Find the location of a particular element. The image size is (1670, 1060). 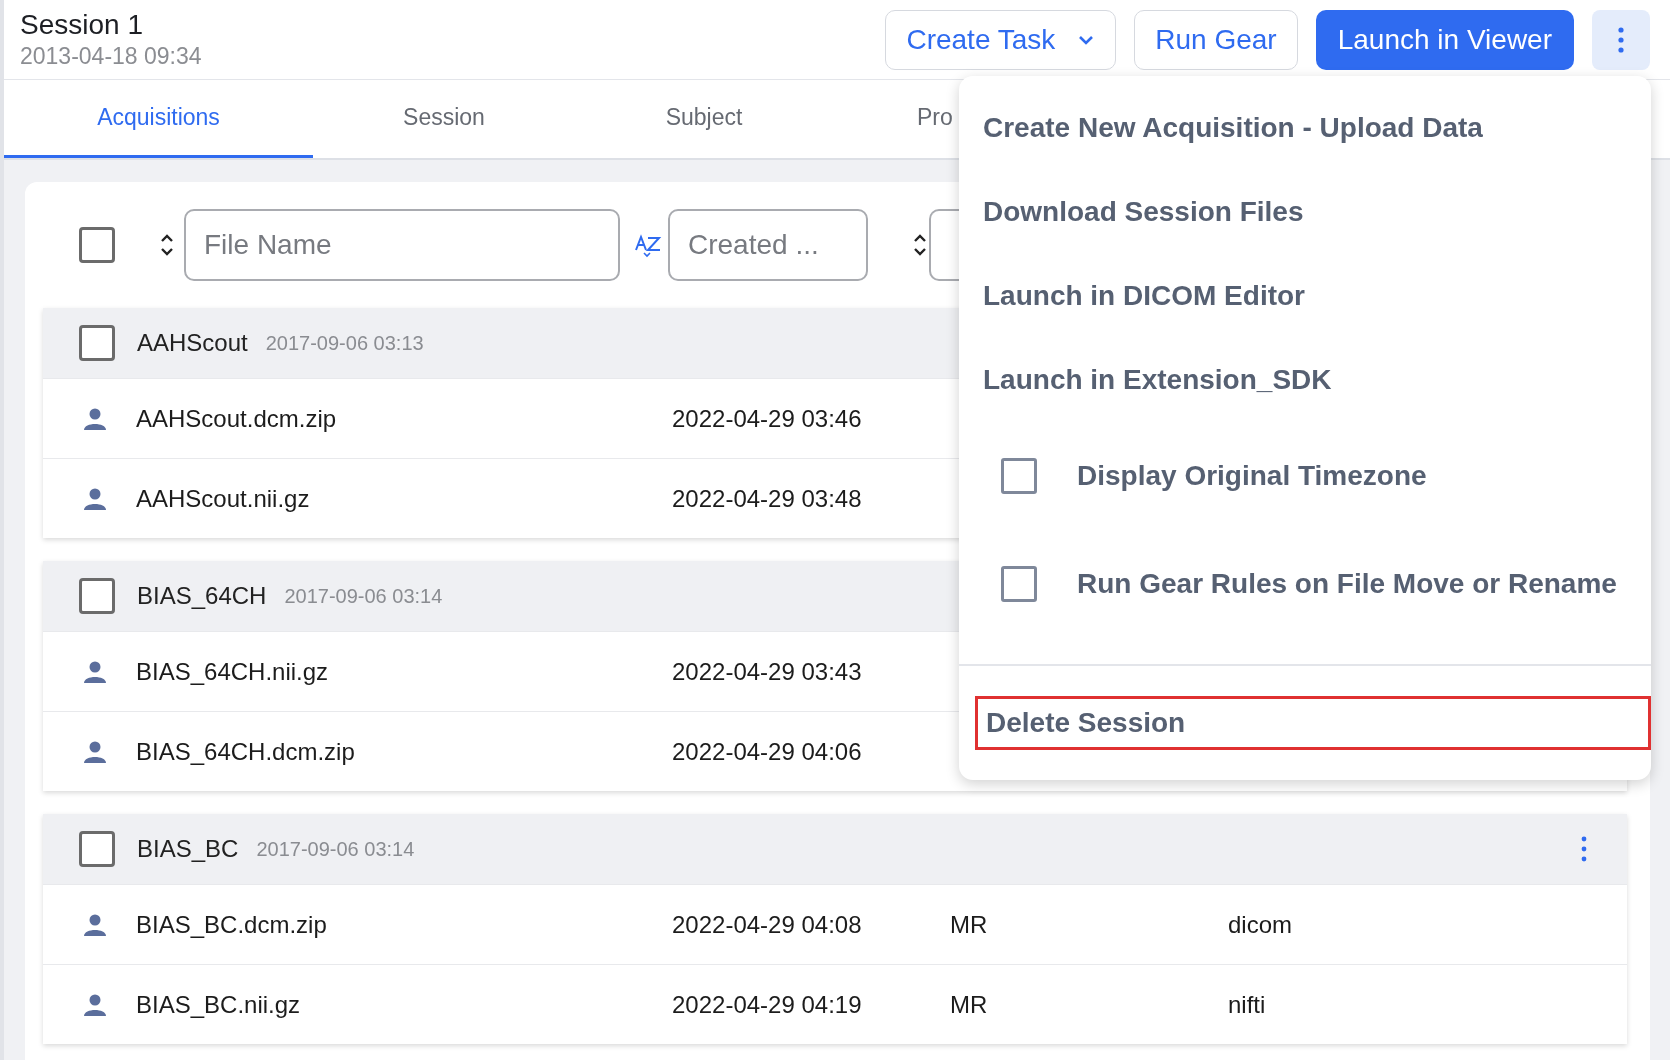

file-created: 2022-04-29 04:06 is located at coordinates (767, 751).